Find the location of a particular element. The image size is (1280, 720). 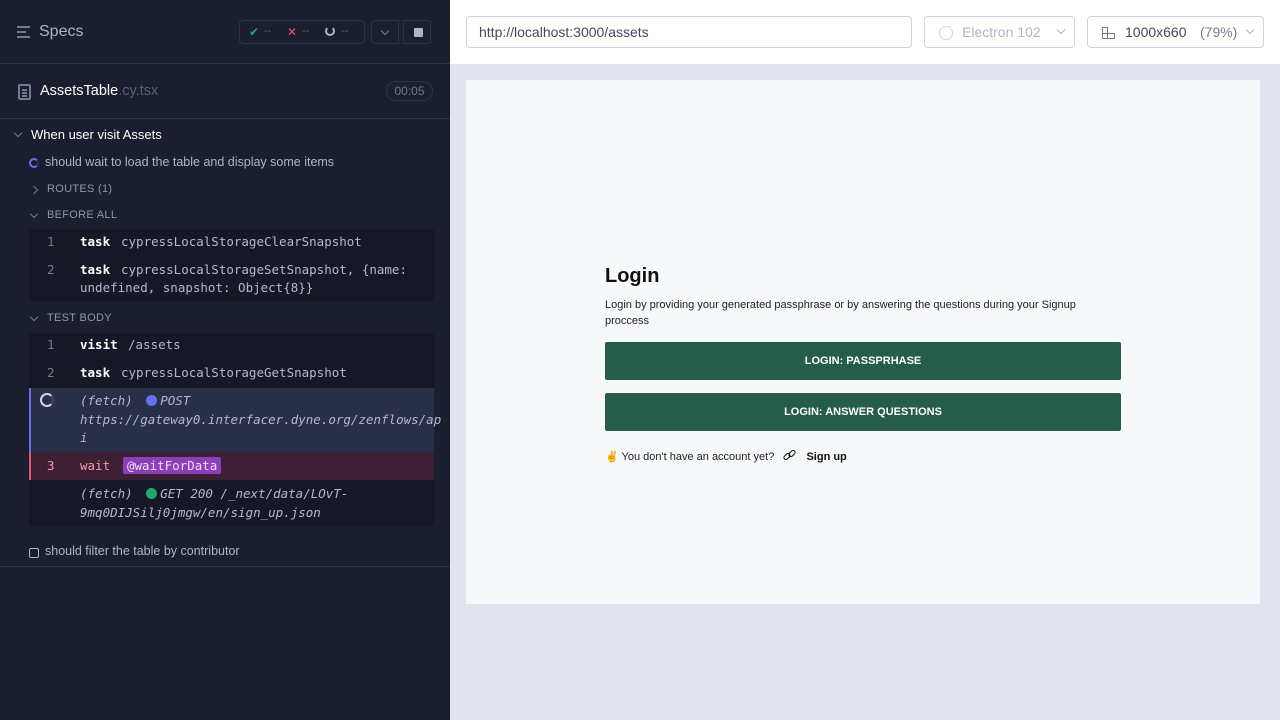

success-dot-icon is located at coordinates (152, 493).